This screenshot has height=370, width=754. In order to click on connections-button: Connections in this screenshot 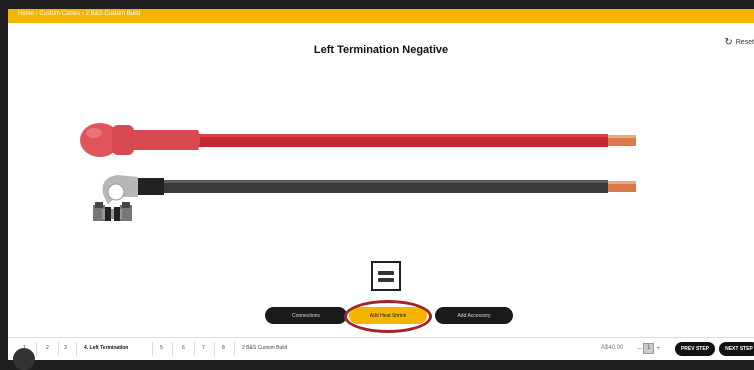, I will do `click(306, 315)`.